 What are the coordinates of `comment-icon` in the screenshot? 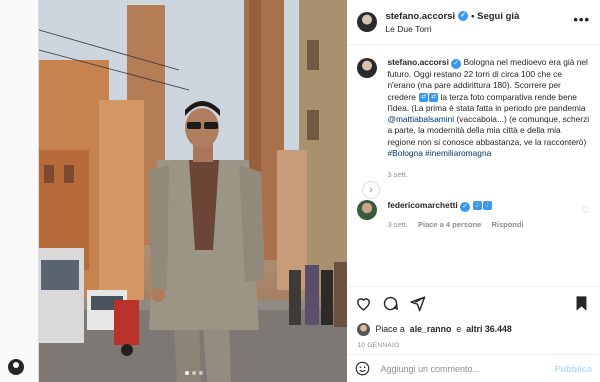 It's located at (390, 303).